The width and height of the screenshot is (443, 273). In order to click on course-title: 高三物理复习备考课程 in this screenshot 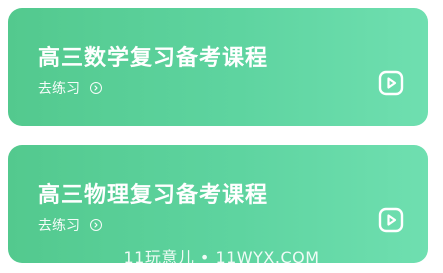, I will do `click(153, 195)`.